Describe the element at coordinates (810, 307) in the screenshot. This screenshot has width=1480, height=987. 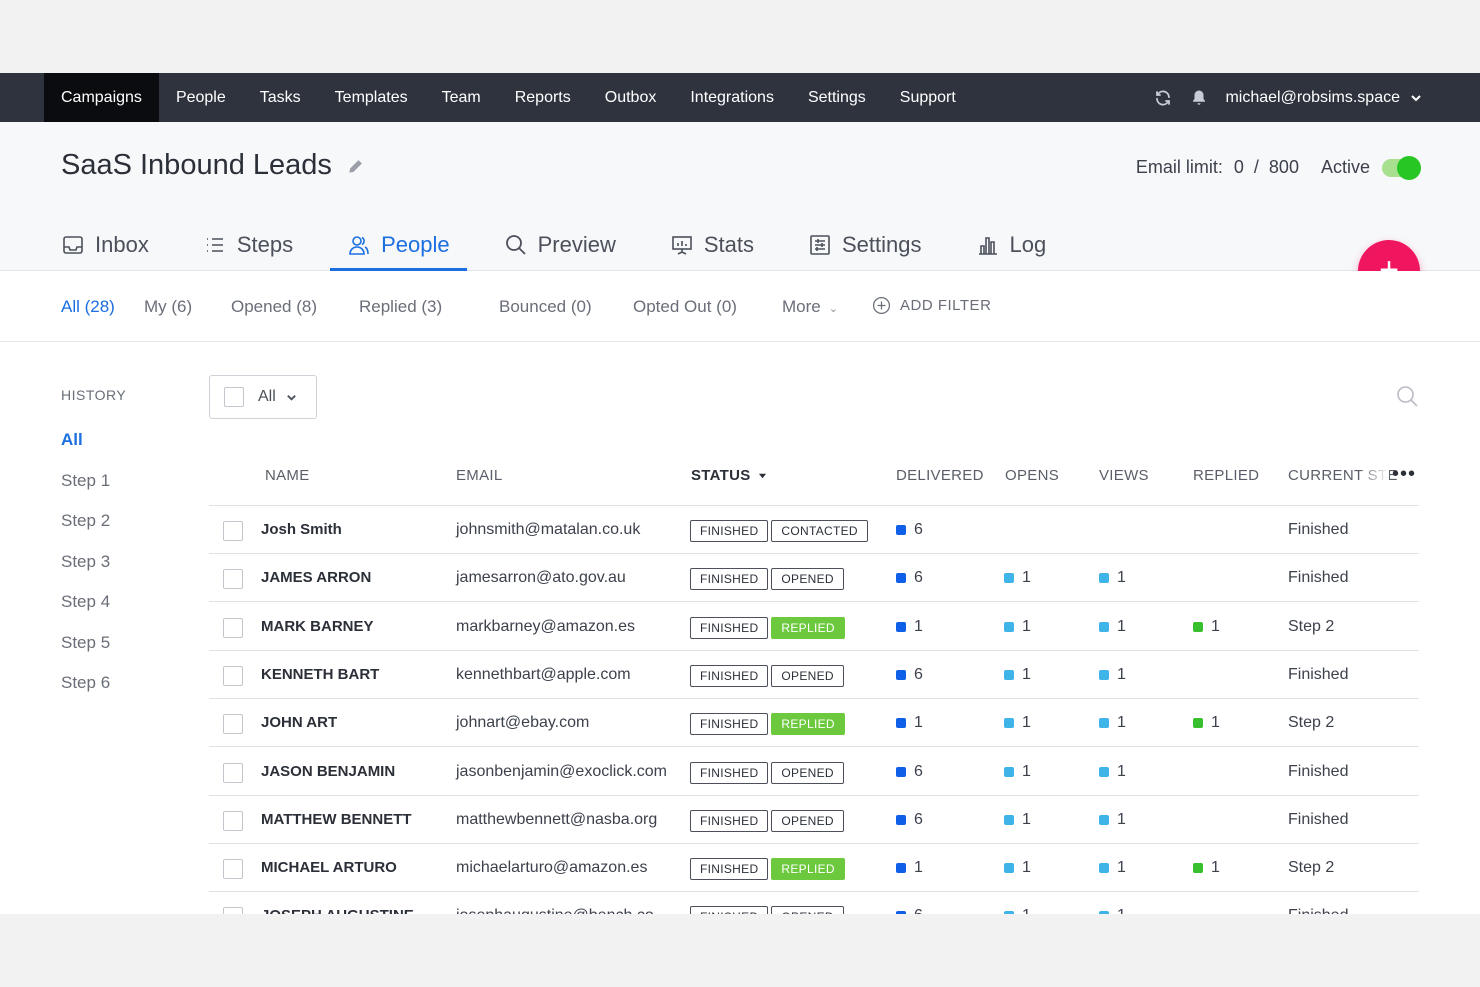
I see `filter-more: More ⌄` at that location.